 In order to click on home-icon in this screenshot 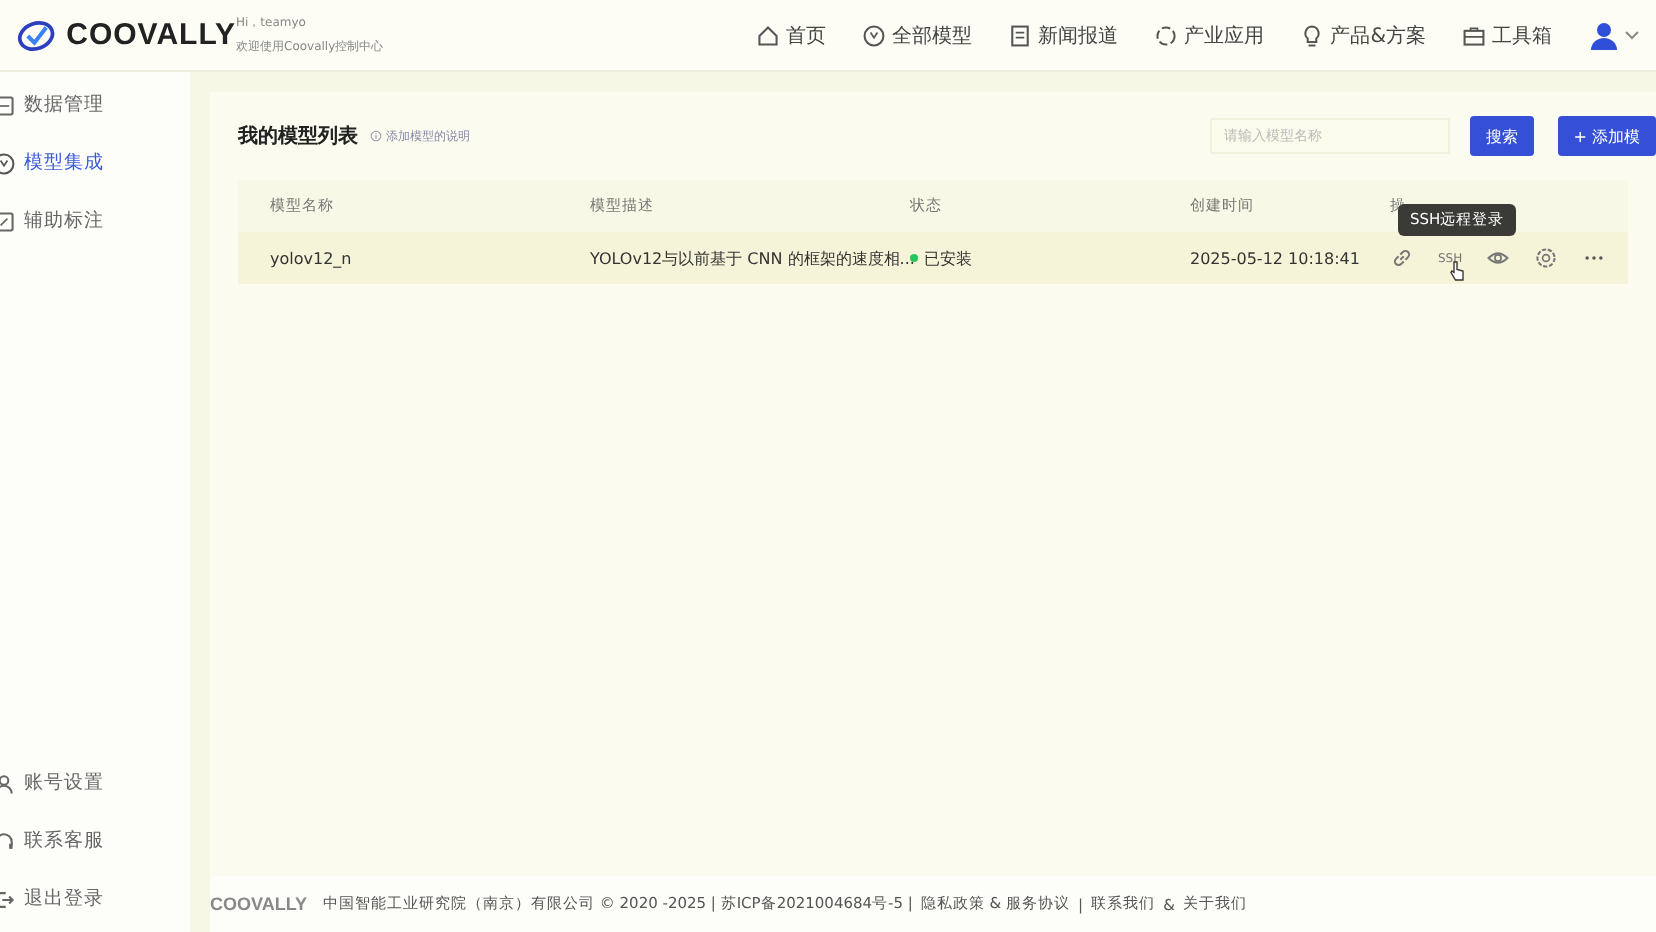, I will do `click(768, 35)`.